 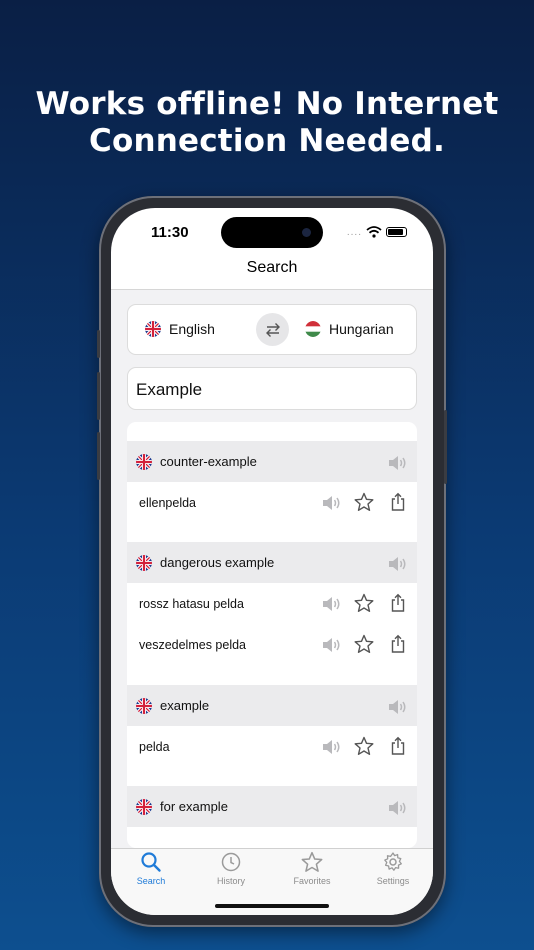 What do you see at coordinates (194, 806) in the screenshot?
I see `result-word: for example` at bounding box center [194, 806].